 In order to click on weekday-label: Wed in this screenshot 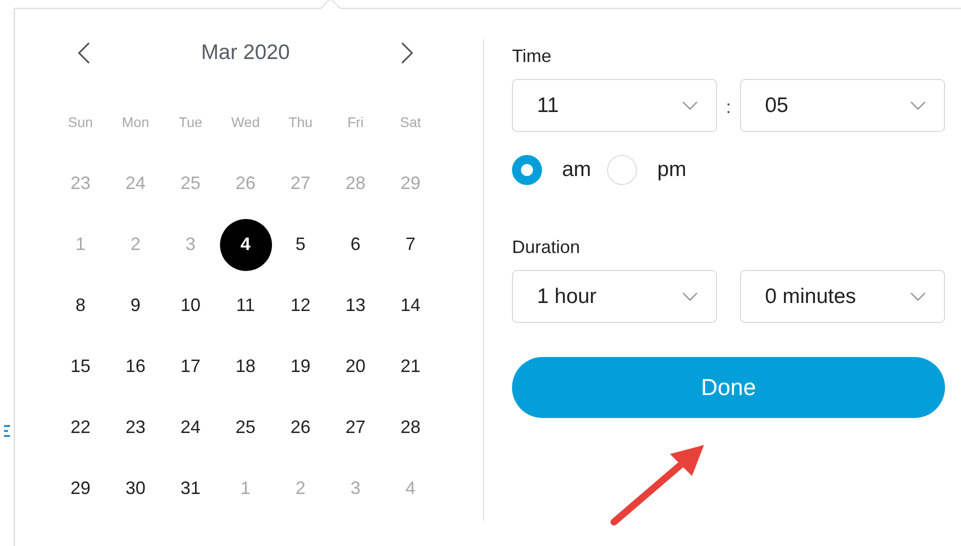, I will do `click(245, 122)`.